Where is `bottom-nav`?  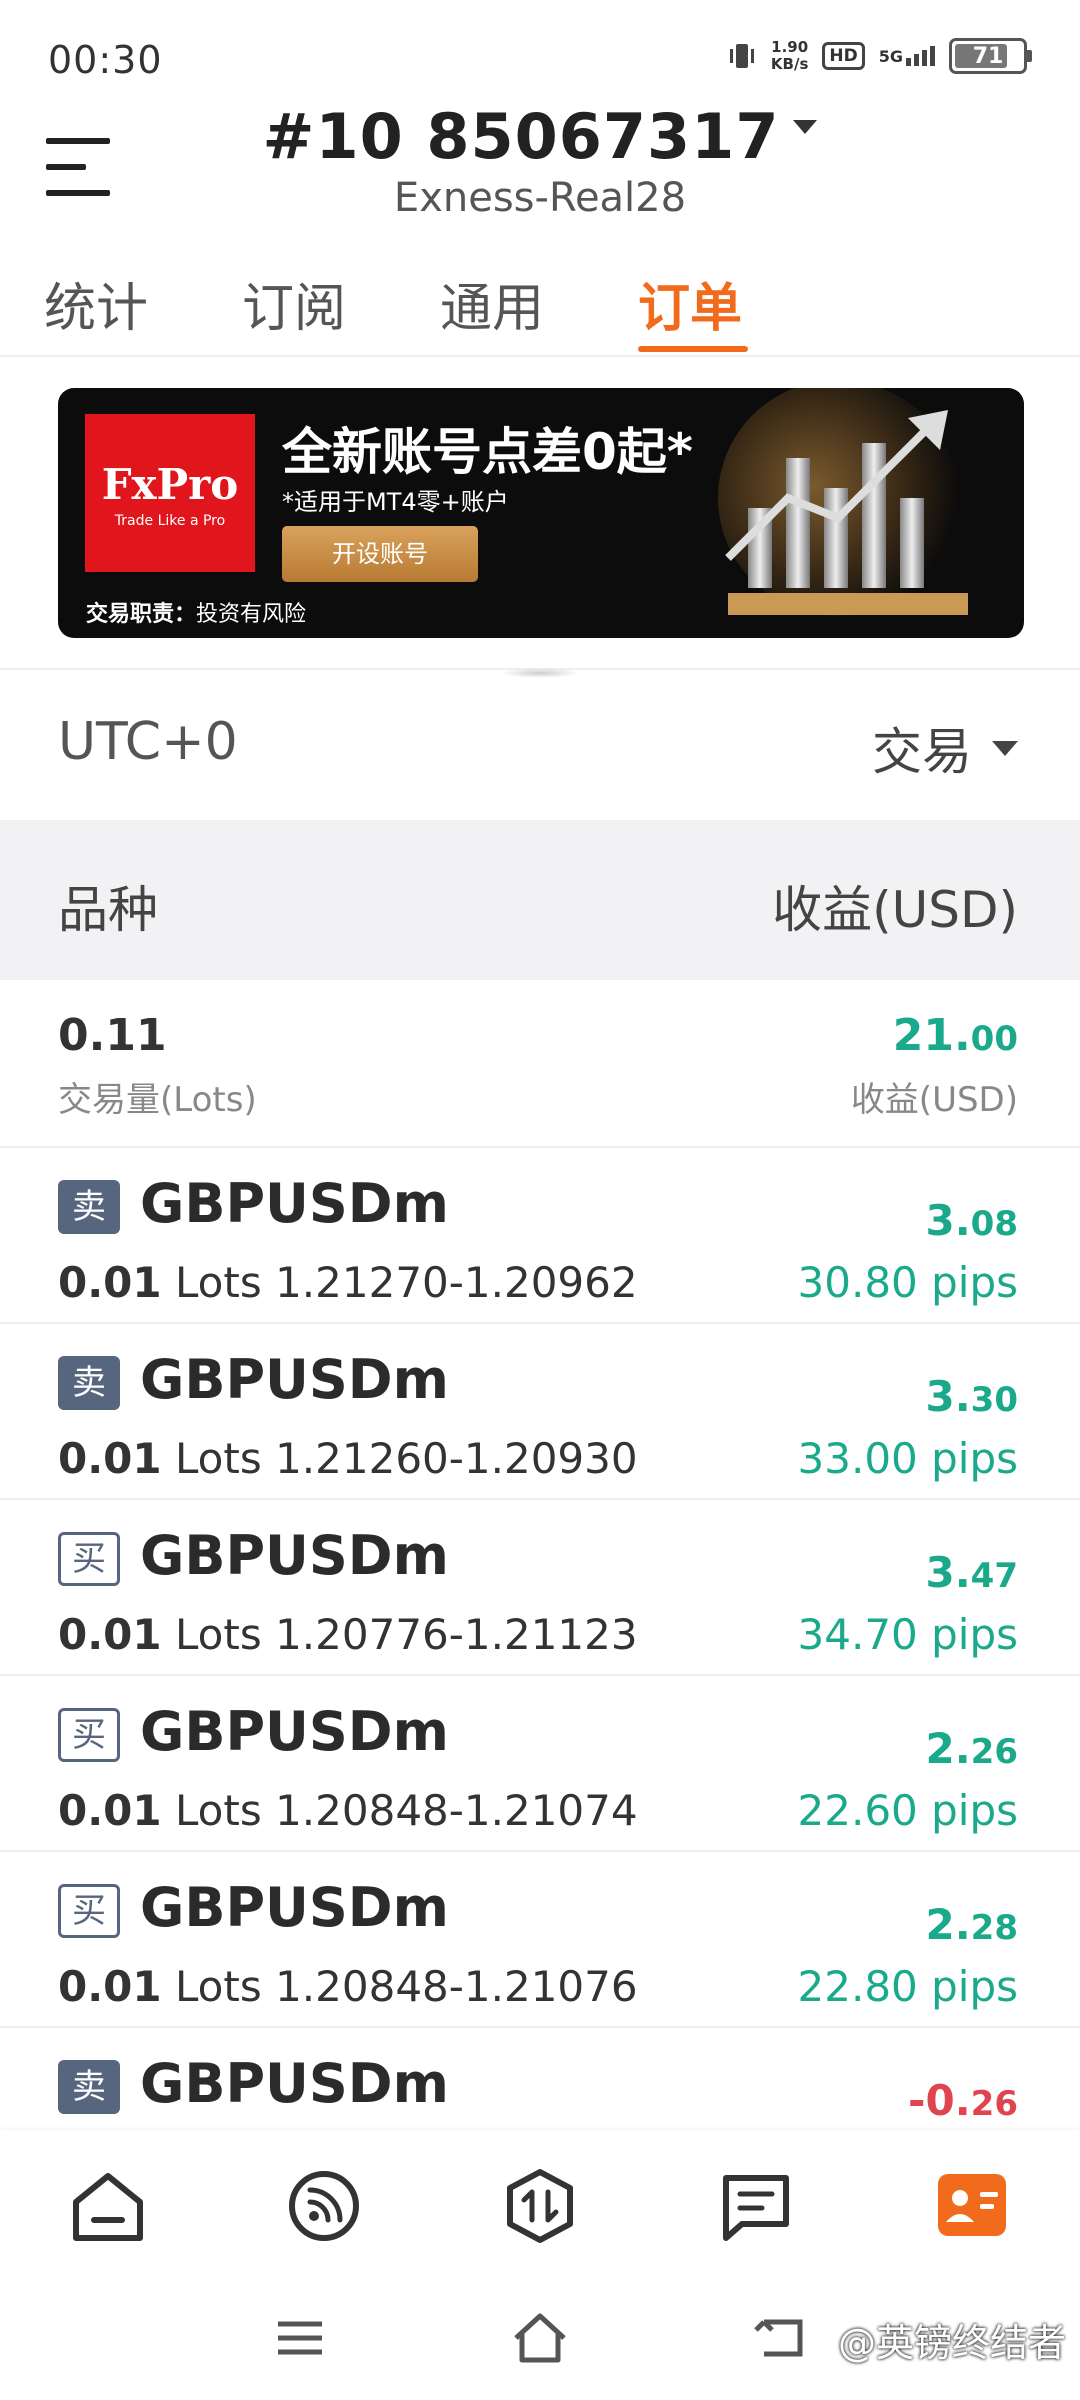
bottom-nav is located at coordinates (540, 2205).